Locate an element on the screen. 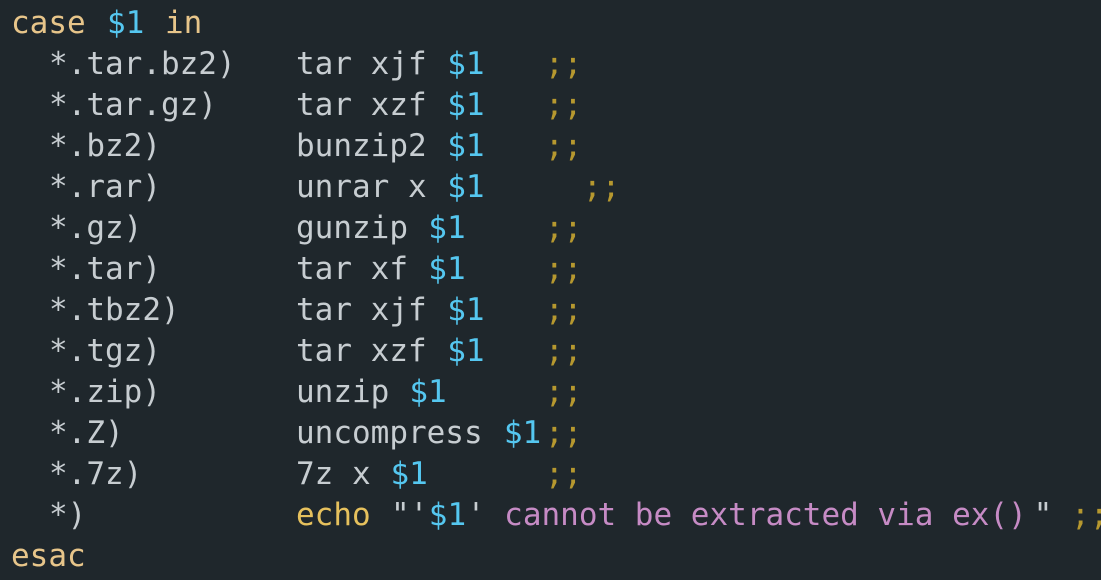 The width and height of the screenshot is (1101, 580). code-line-case-arm: *.tbz2) tar xjf $1;; is located at coordinates (556, 310).